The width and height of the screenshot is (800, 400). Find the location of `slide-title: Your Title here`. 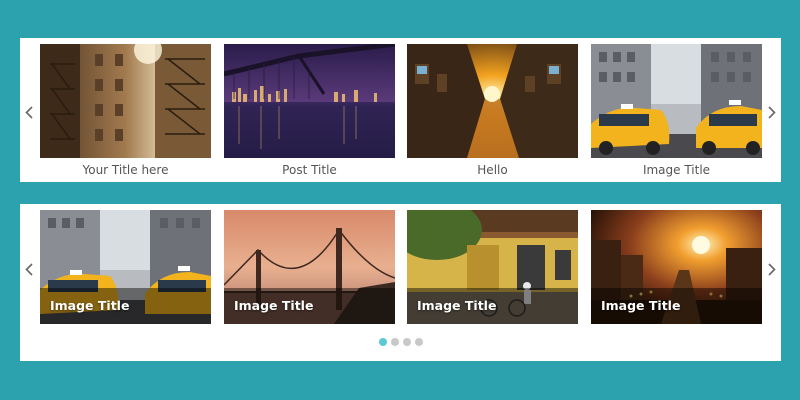

slide-title: Your Title here is located at coordinates (125, 170).